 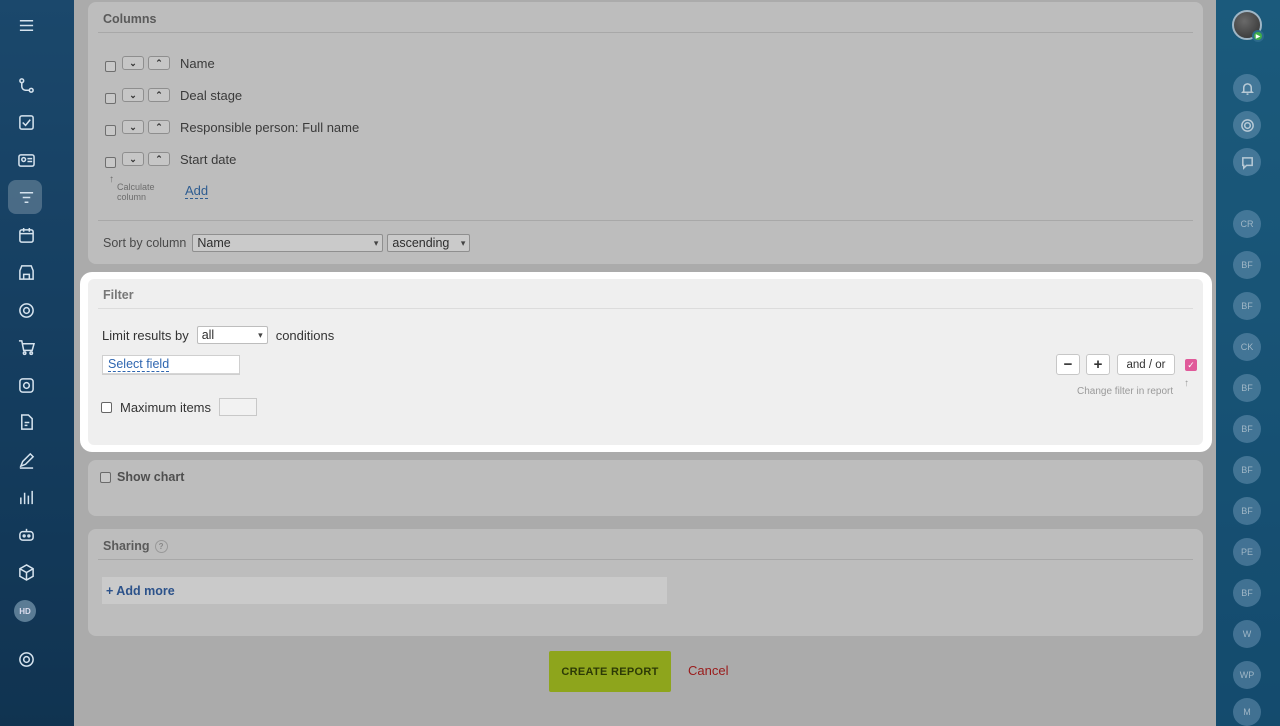 I want to click on contact-avatar: PE, so click(x=1247, y=552).